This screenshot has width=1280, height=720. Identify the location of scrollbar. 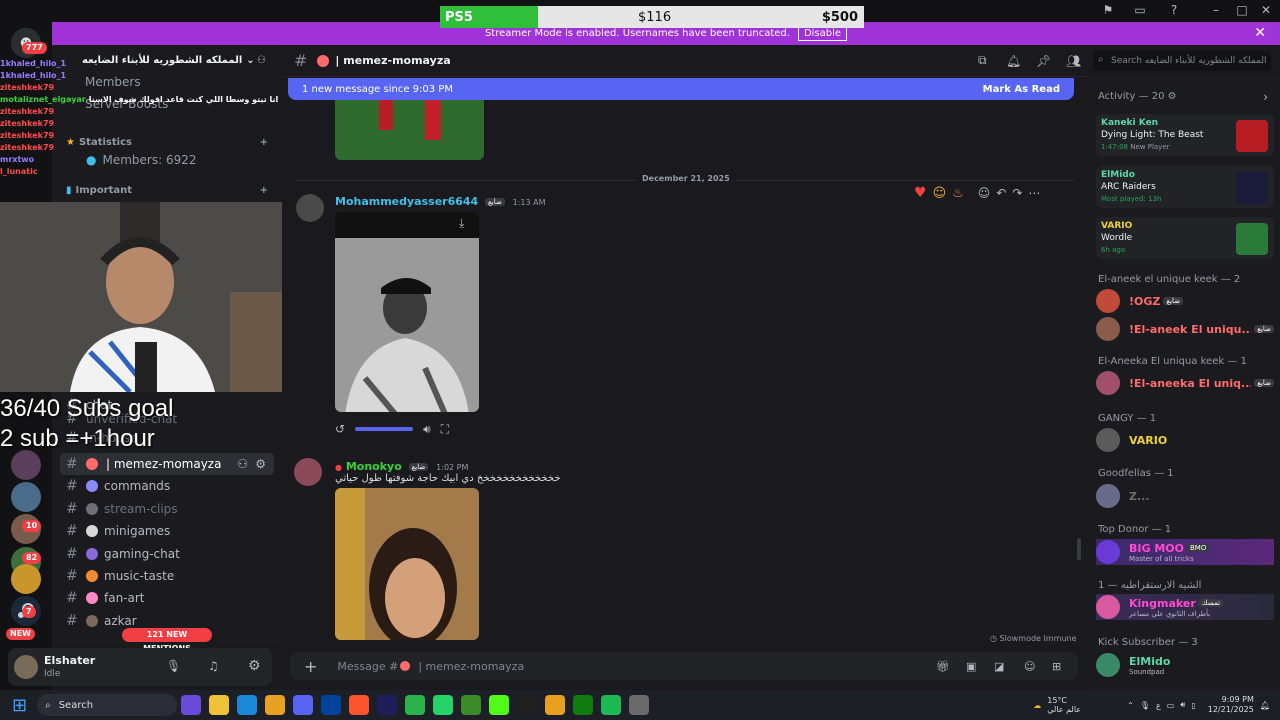
(1079, 549).